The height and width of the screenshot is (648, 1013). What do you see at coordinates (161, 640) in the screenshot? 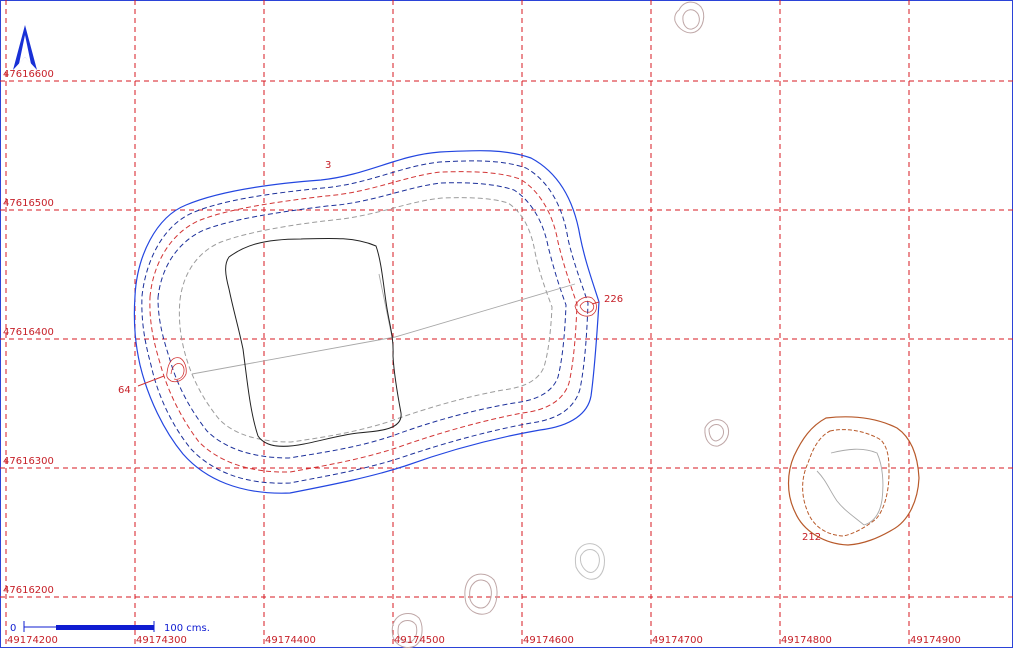
I see `x-label-49174300: 49174300` at bounding box center [161, 640].